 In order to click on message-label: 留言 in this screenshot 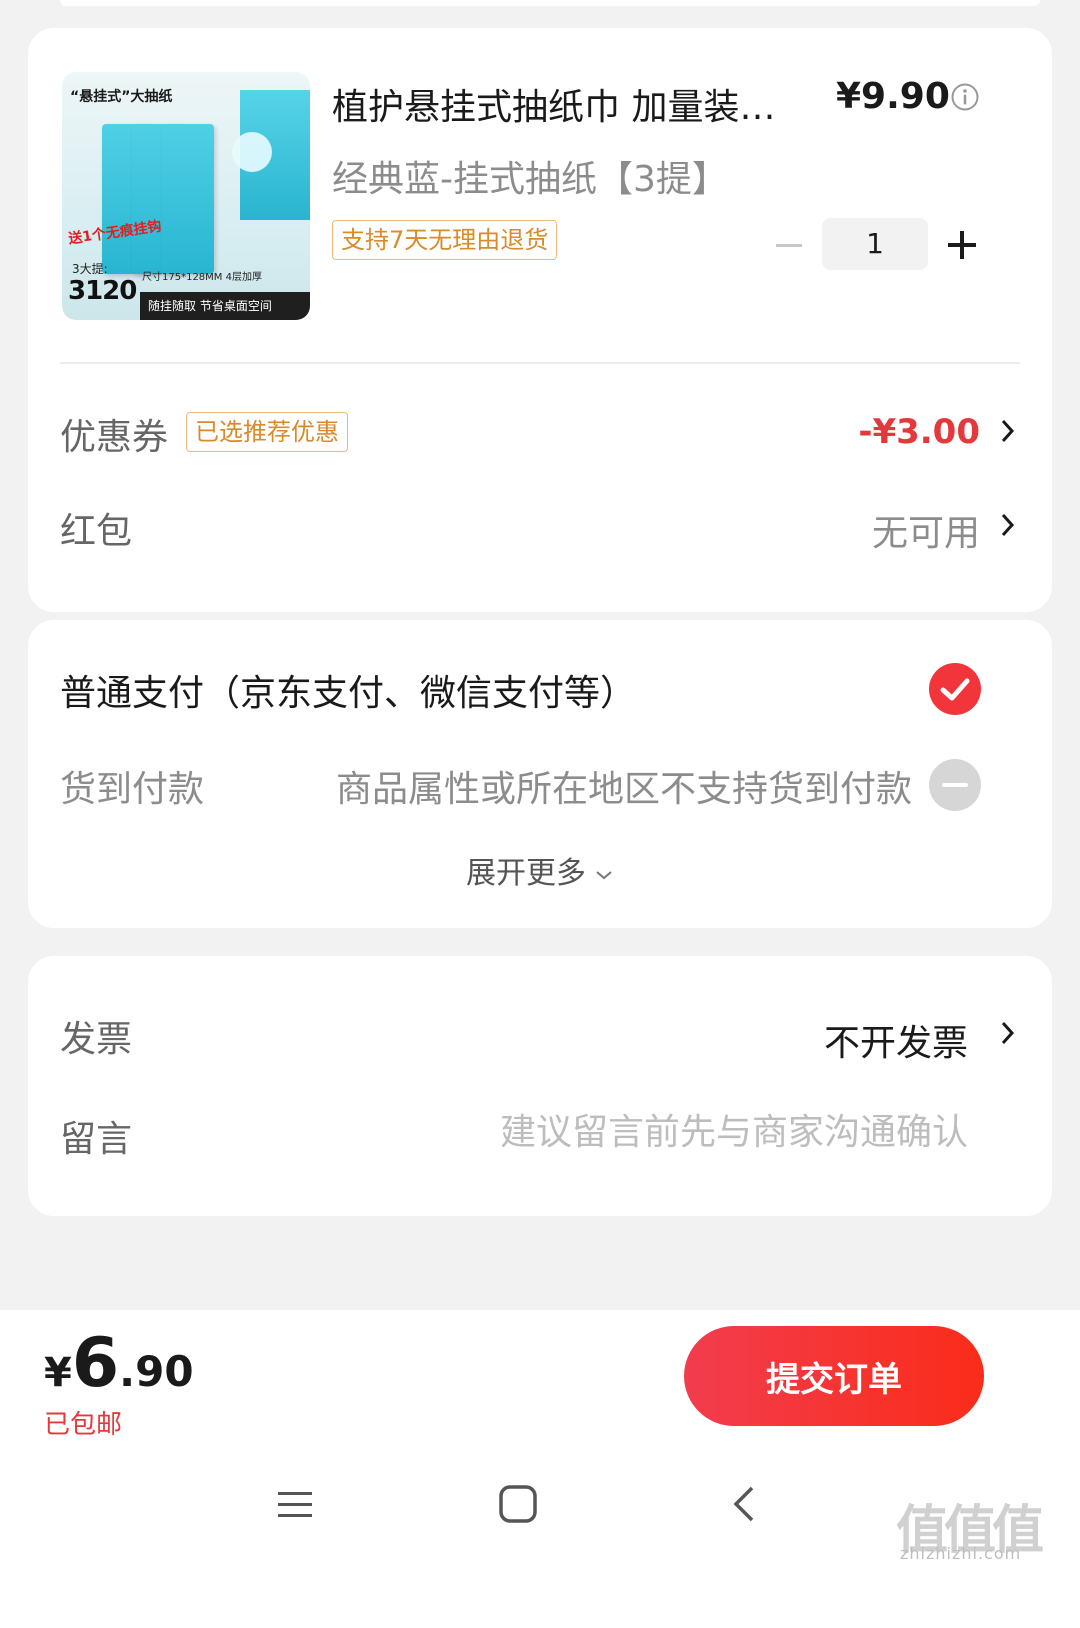, I will do `click(96, 1139)`.